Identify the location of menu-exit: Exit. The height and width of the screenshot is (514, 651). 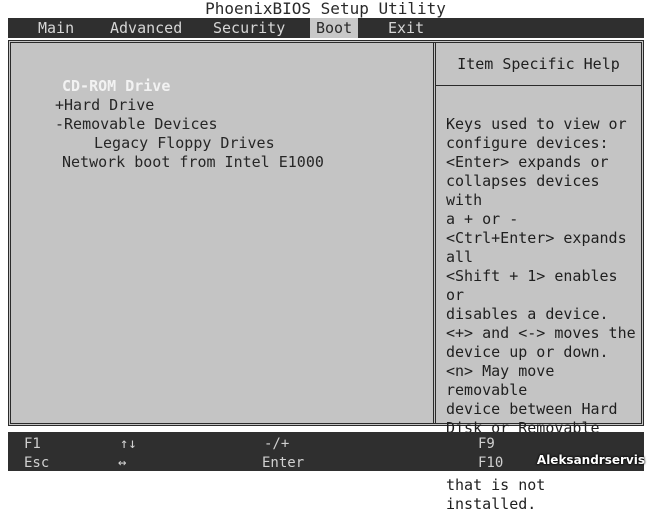
(406, 28).